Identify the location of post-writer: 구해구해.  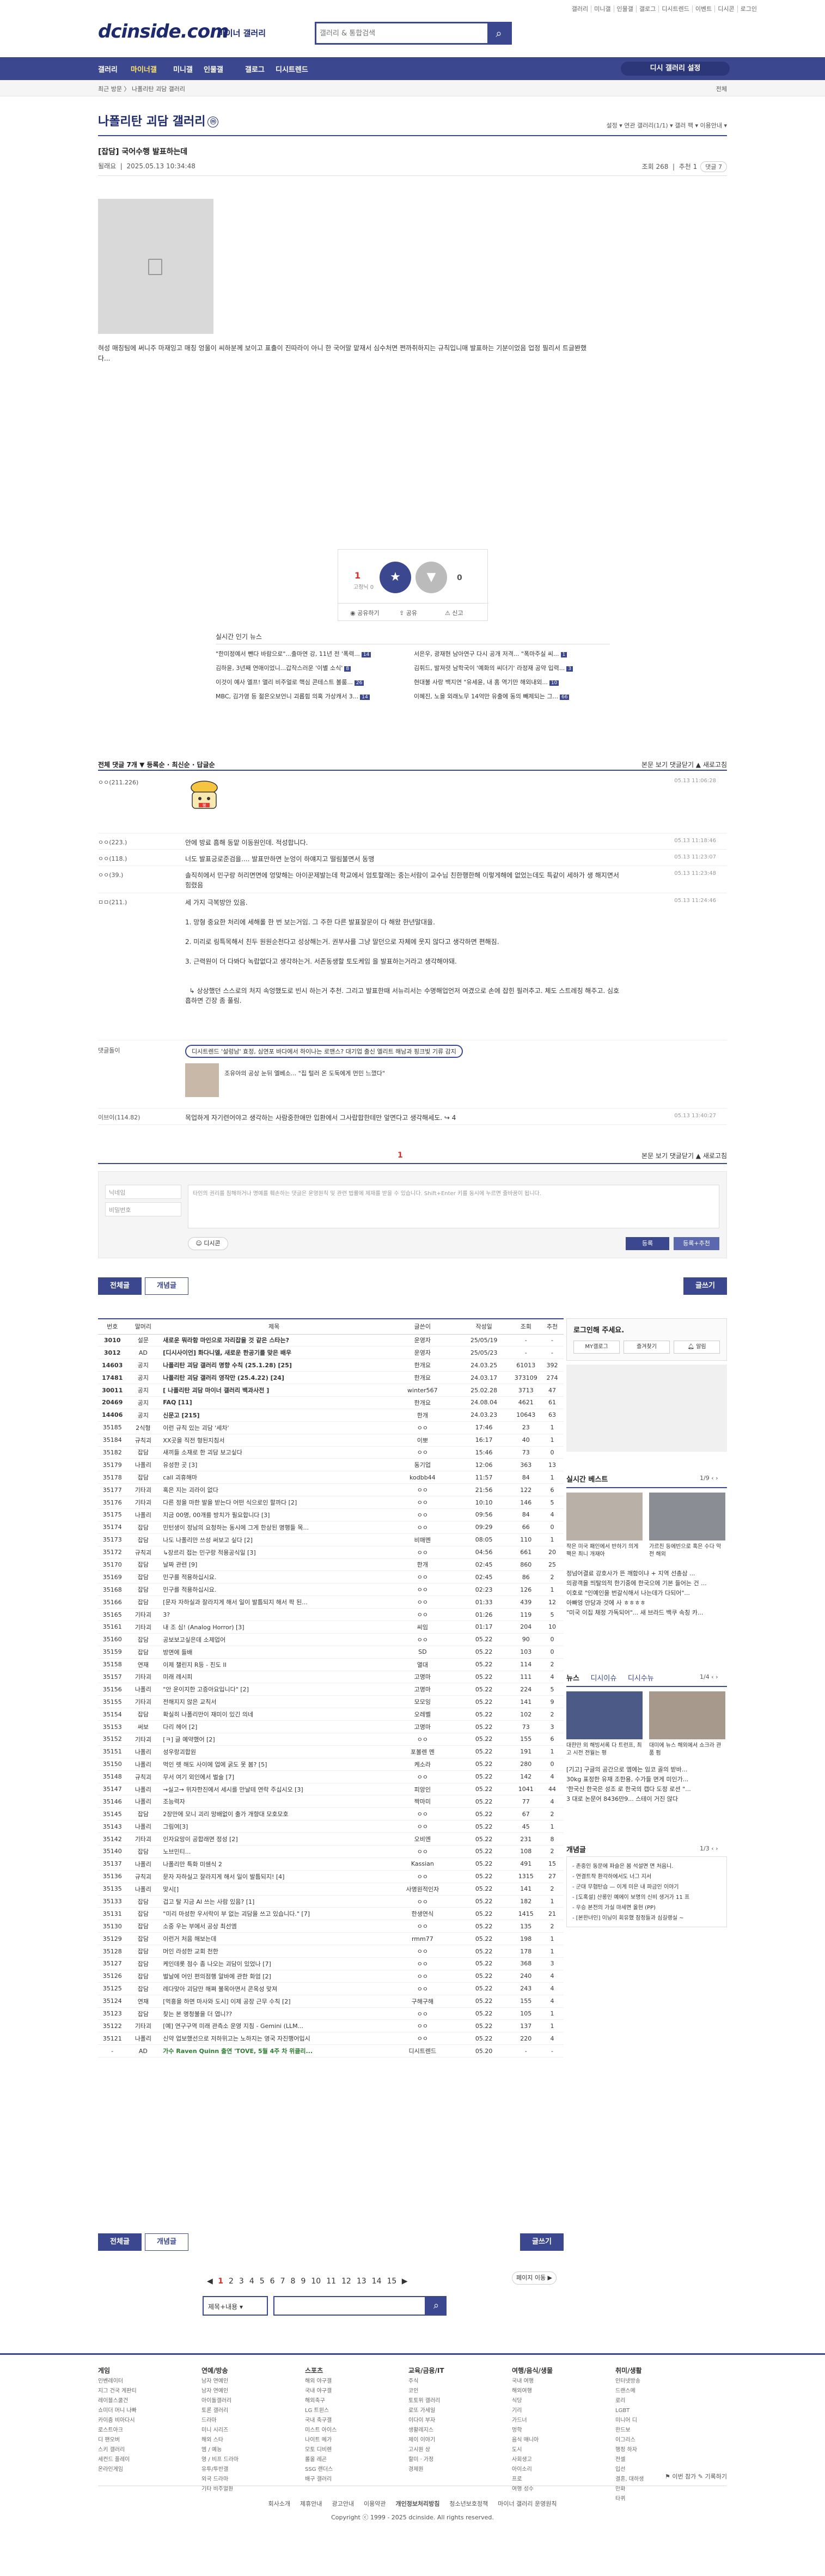
(423, 2002).